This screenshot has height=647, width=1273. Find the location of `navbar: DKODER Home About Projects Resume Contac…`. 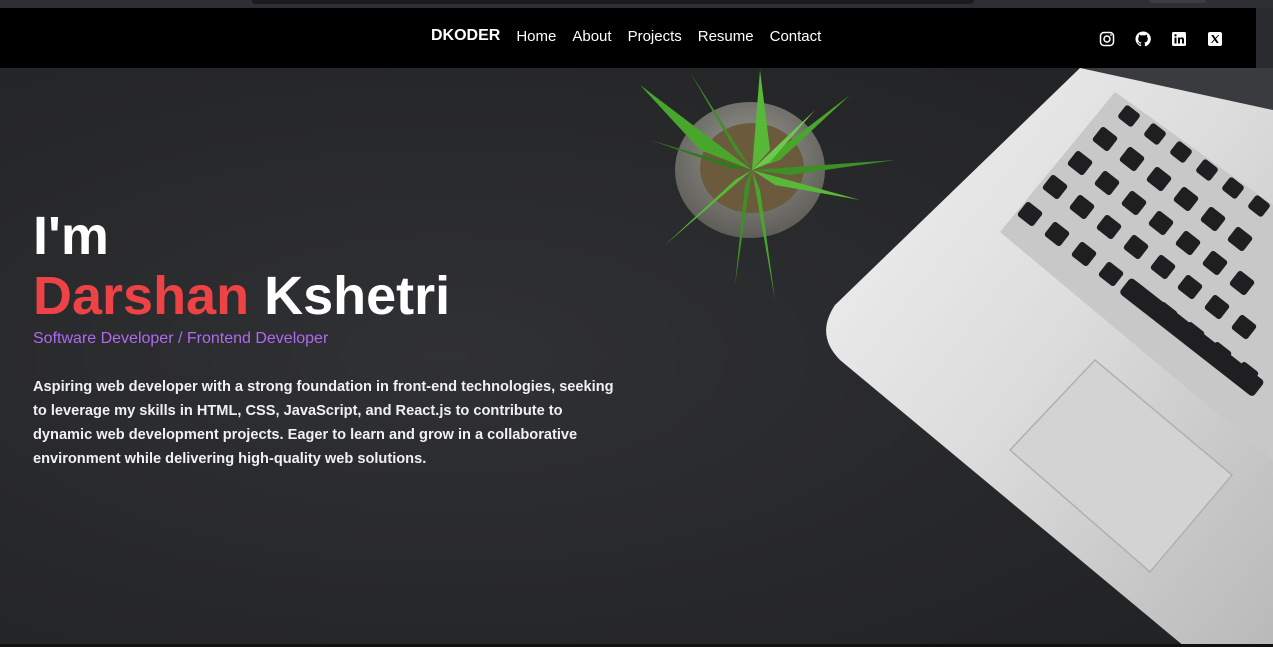

navbar: DKODER Home About Projects Resume Contac… is located at coordinates (628, 38).